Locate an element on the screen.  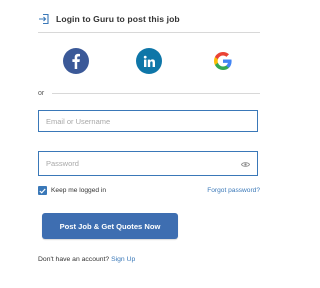
login-title: Login to Guru to post this job is located at coordinates (118, 19).